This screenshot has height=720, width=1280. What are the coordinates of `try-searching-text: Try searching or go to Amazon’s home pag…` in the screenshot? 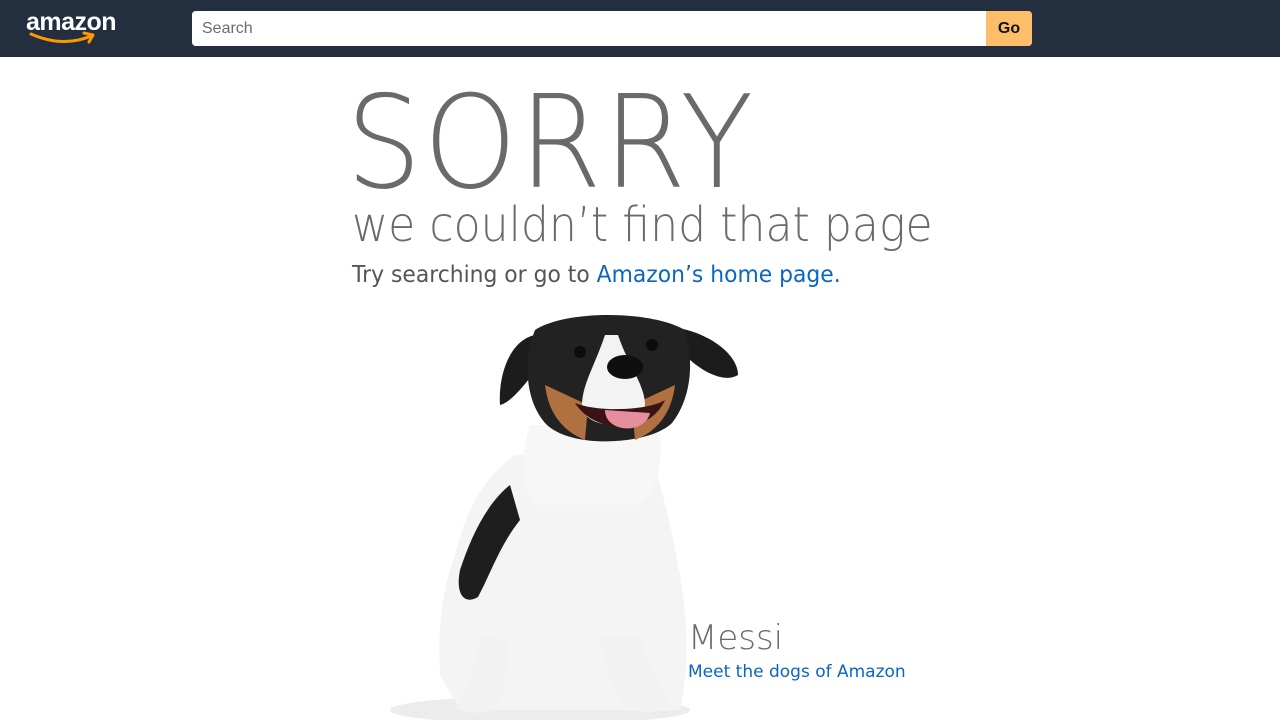 It's located at (596, 275).